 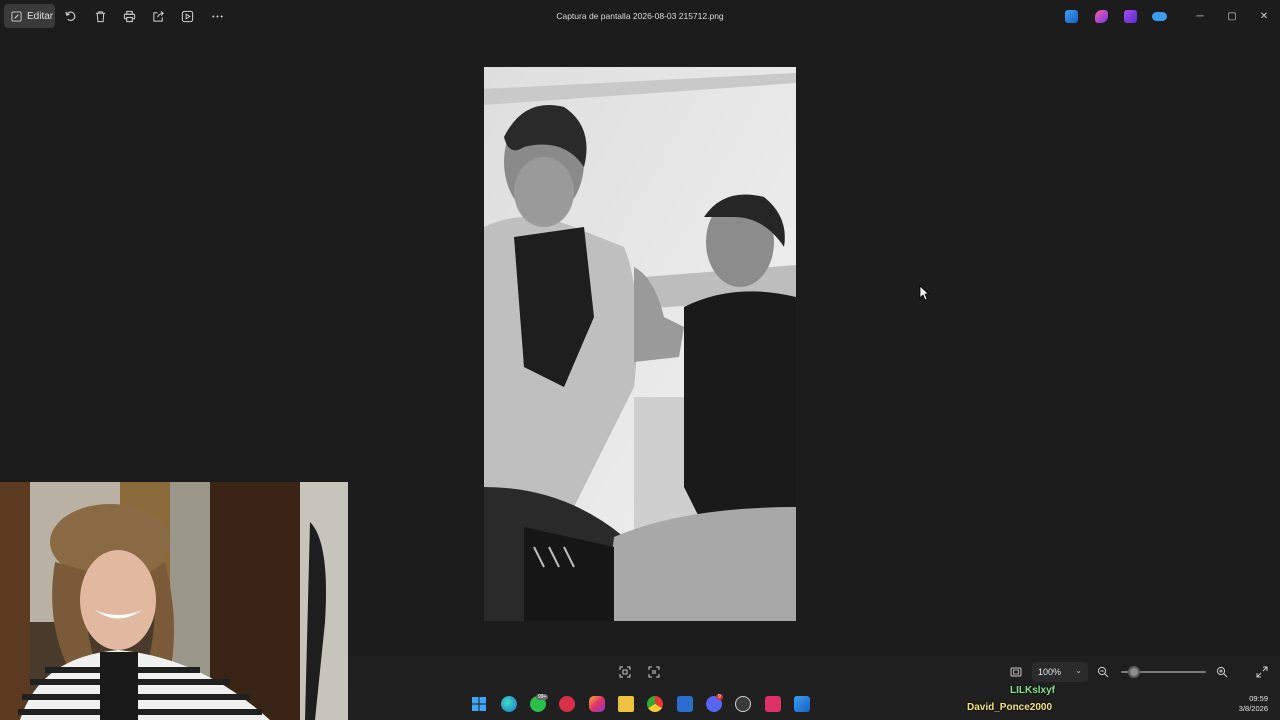 I want to click on share-icon, so click(x=158, y=16).